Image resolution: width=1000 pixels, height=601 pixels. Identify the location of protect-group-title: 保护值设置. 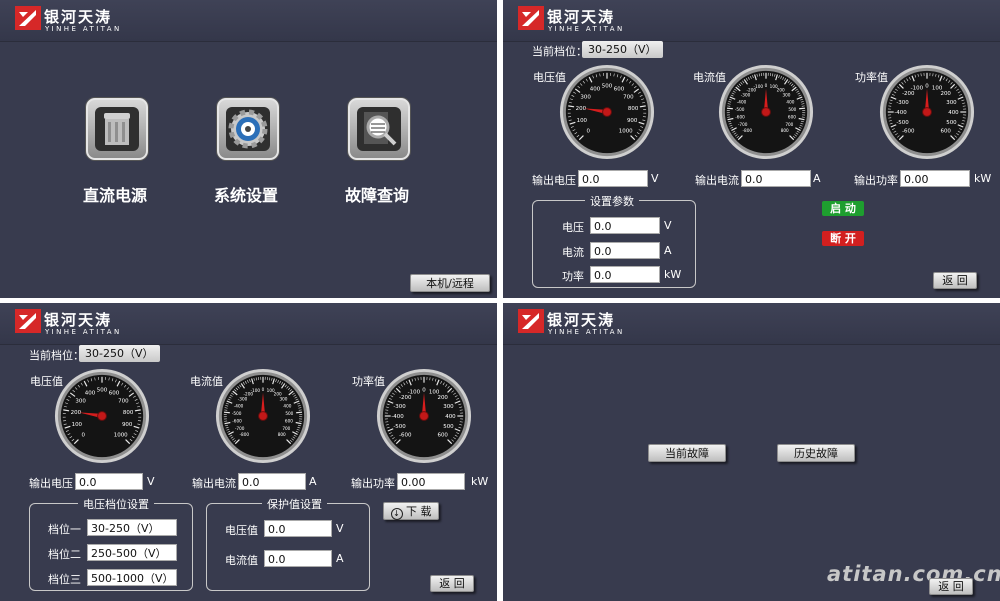
(294, 504).